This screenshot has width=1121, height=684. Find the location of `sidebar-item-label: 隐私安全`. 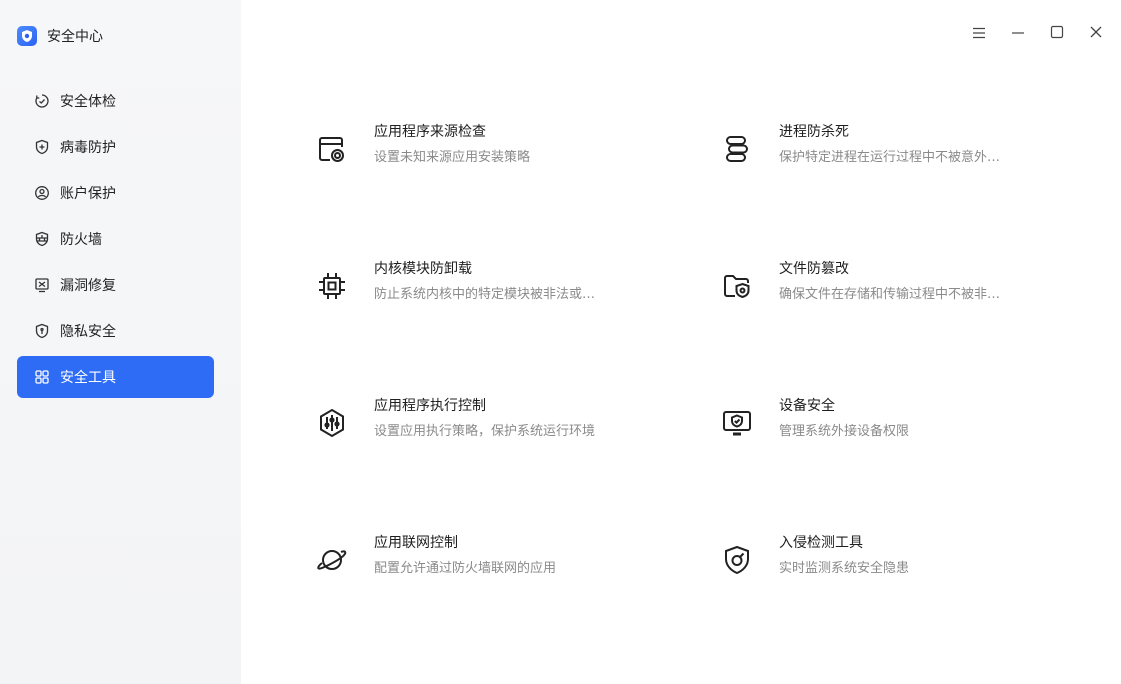

sidebar-item-label: 隐私安全 is located at coordinates (88, 332).